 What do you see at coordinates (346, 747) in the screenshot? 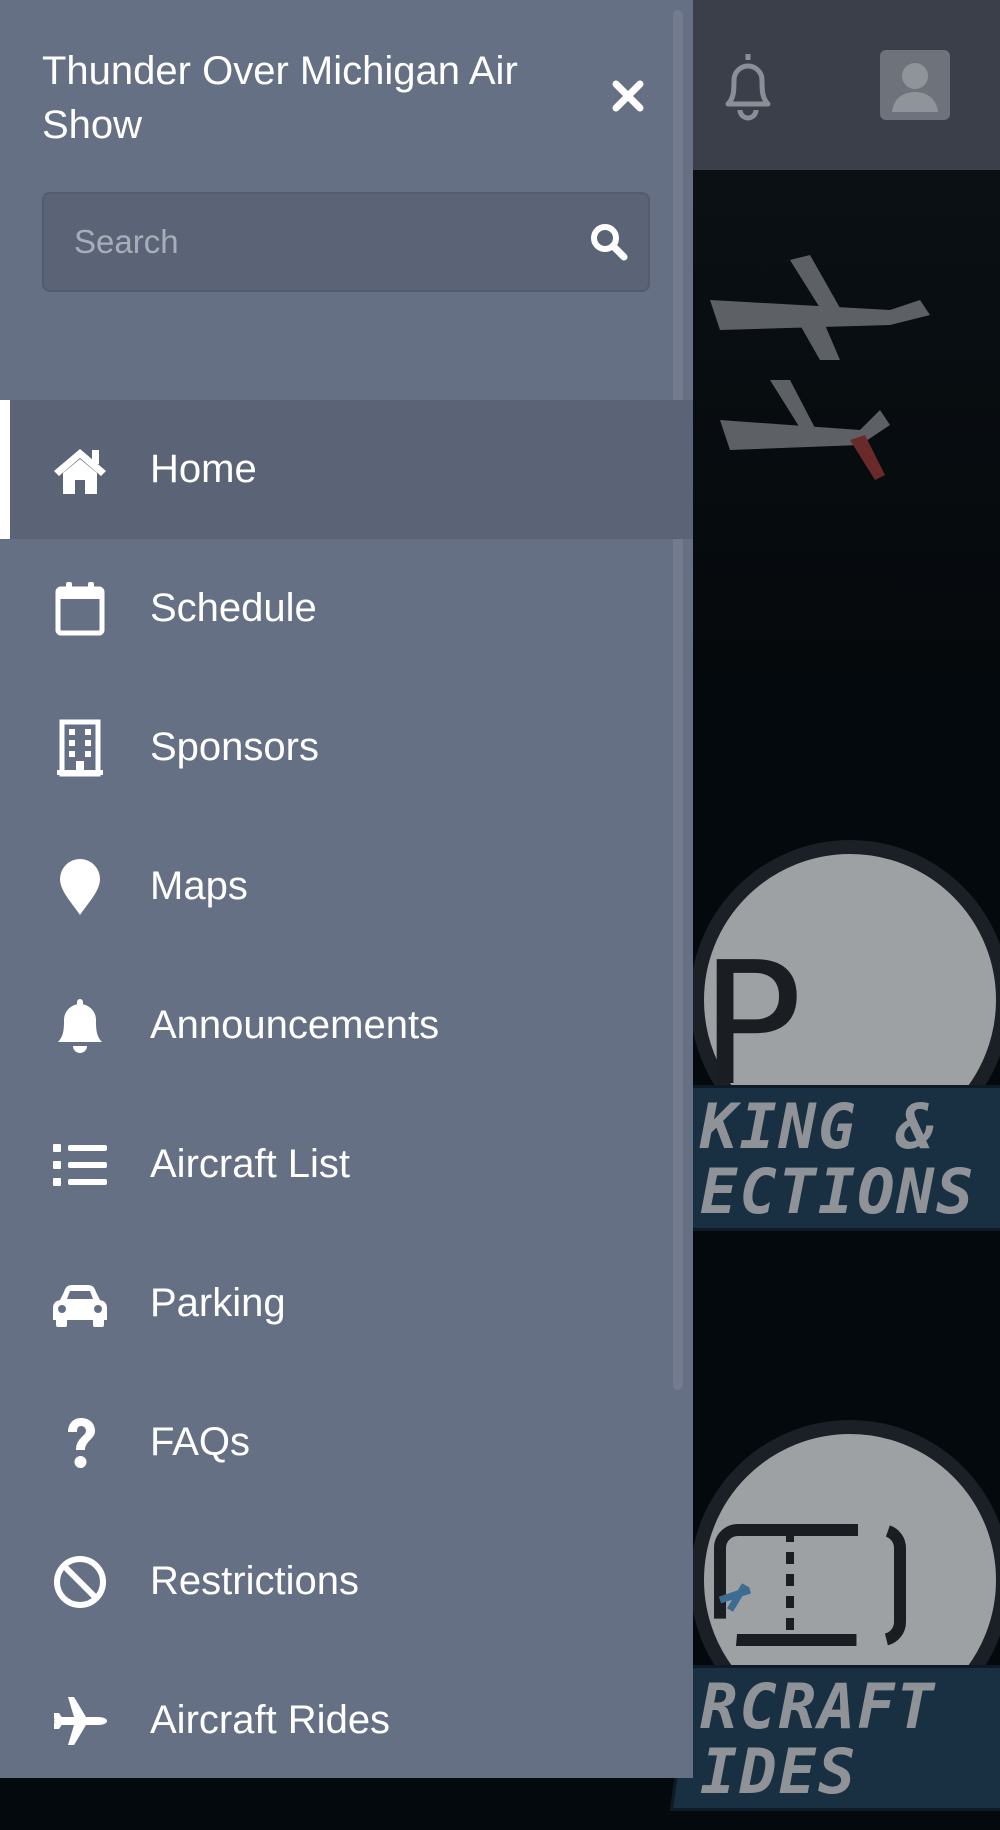
I see `nav-item-sponsors: Sponsors` at bounding box center [346, 747].